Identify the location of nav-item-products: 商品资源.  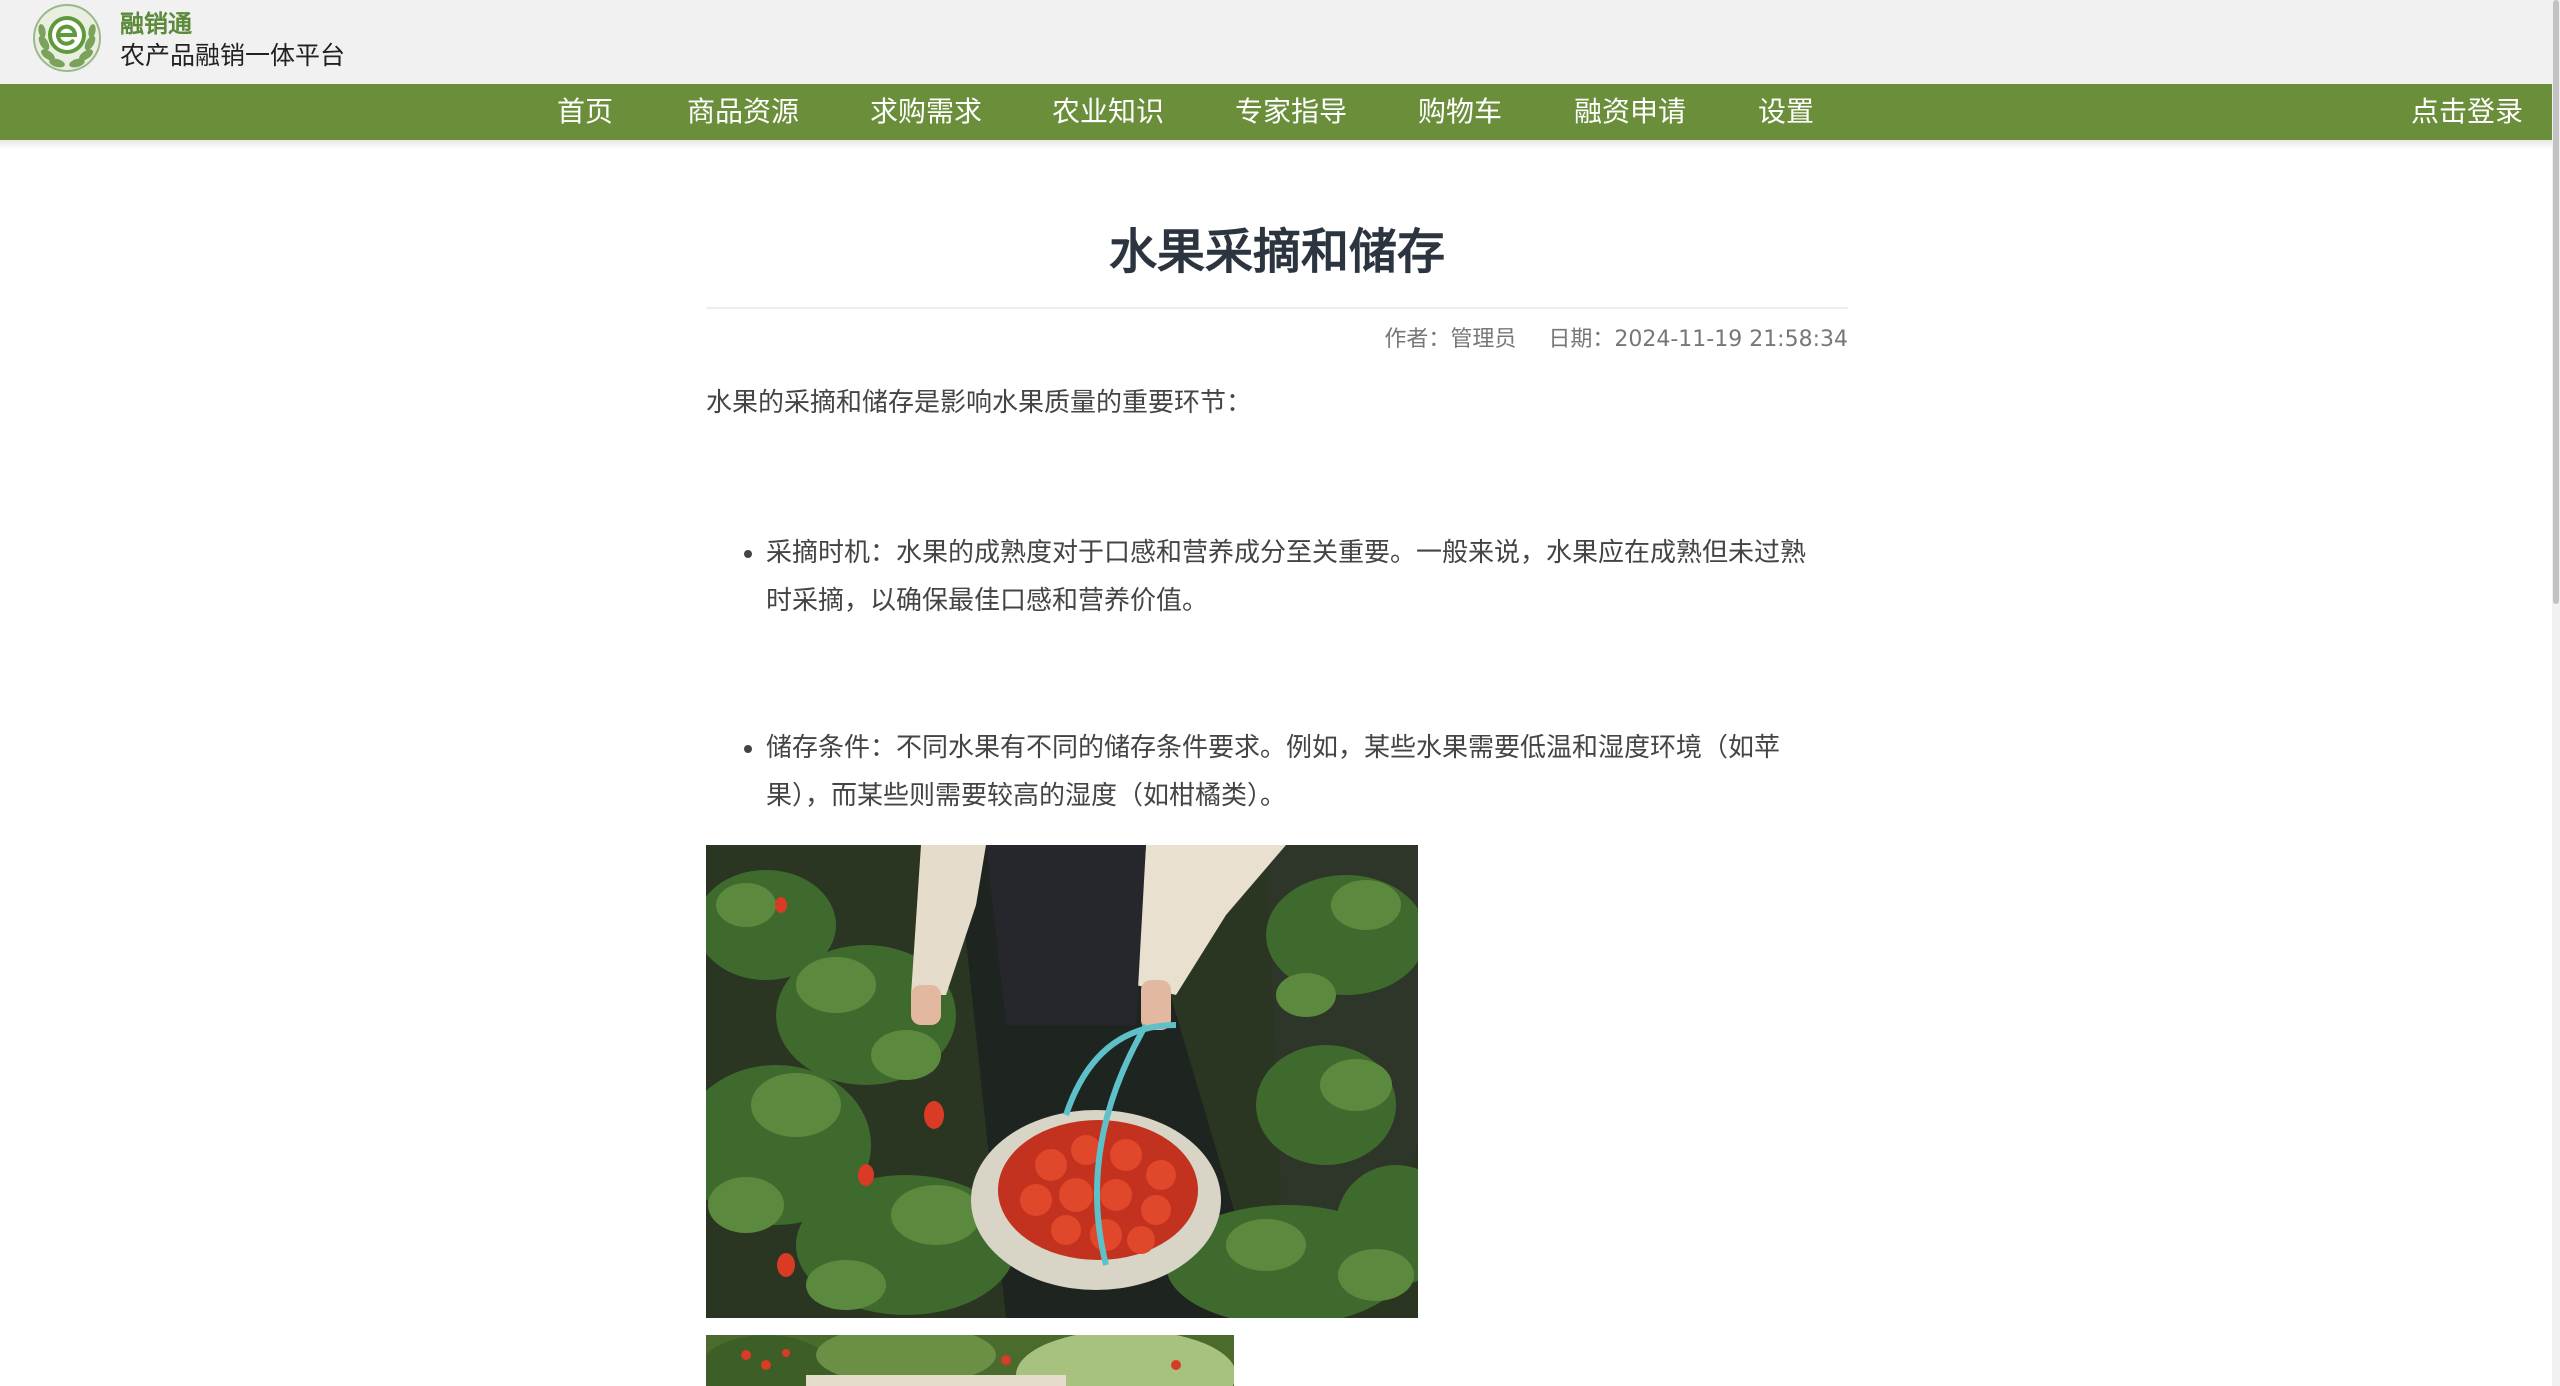
(743, 112).